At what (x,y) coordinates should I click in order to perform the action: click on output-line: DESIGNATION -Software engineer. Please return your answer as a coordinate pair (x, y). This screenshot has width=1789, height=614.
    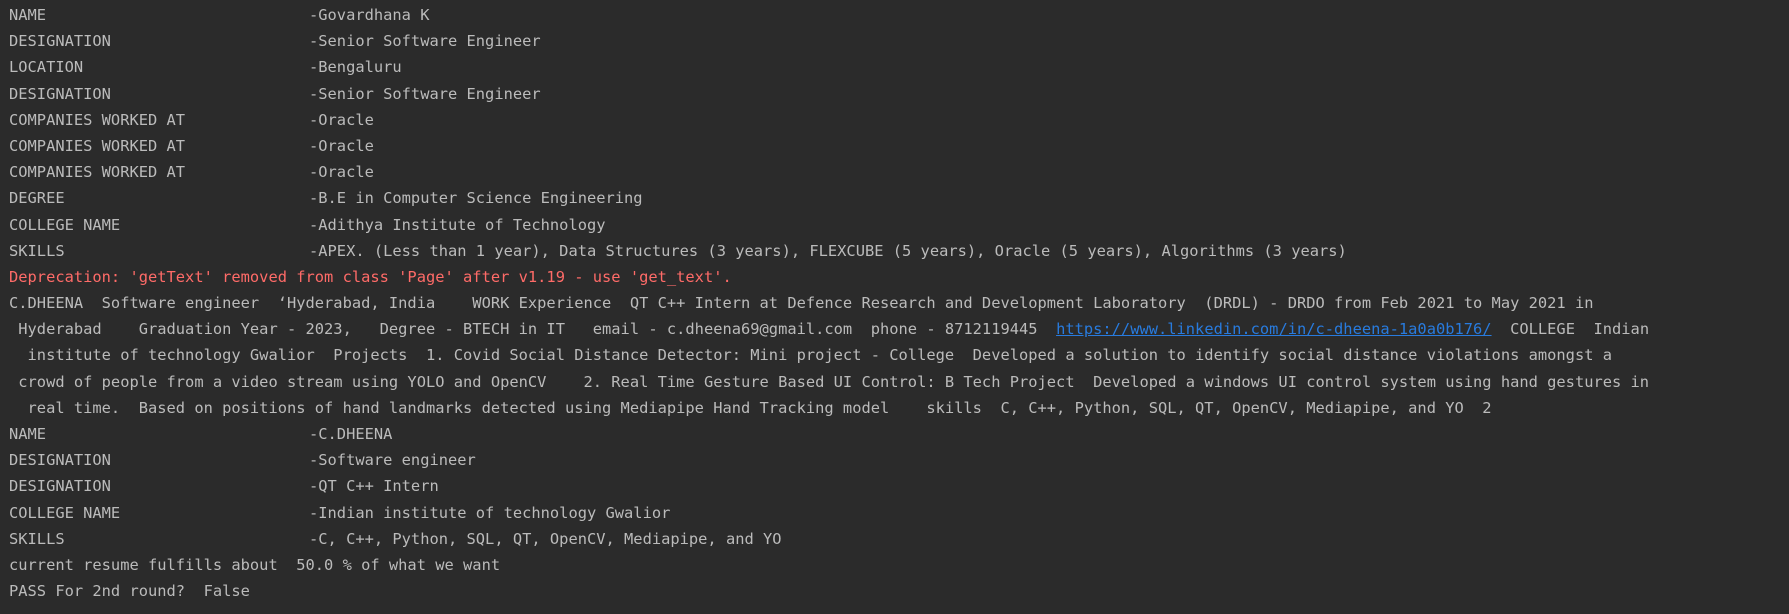
    Looking at the image, I should click on (899, 460).